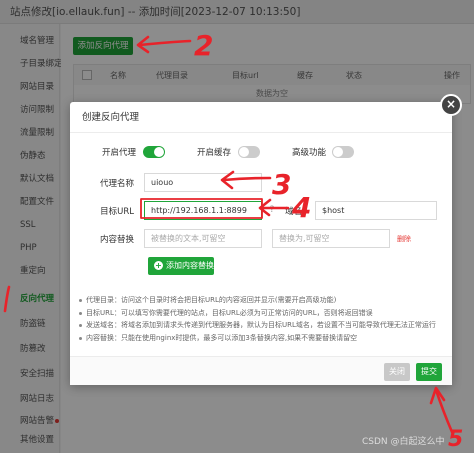  I want to click on proxy-name-label: 代理名称, so click(116, 184).